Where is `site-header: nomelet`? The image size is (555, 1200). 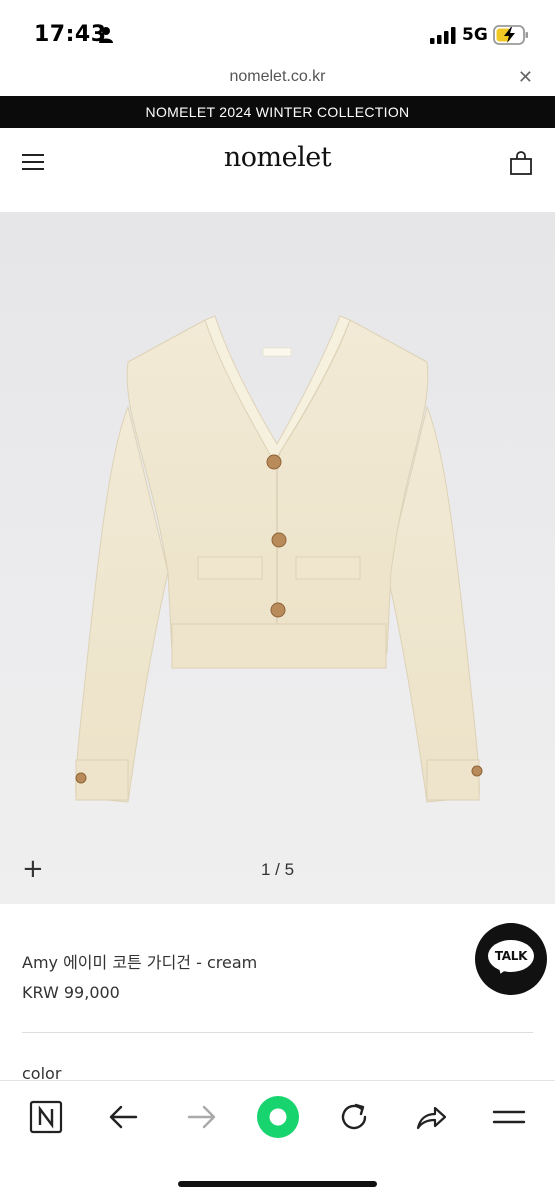
site-header: nomelet is located at coordinates (277, 170).